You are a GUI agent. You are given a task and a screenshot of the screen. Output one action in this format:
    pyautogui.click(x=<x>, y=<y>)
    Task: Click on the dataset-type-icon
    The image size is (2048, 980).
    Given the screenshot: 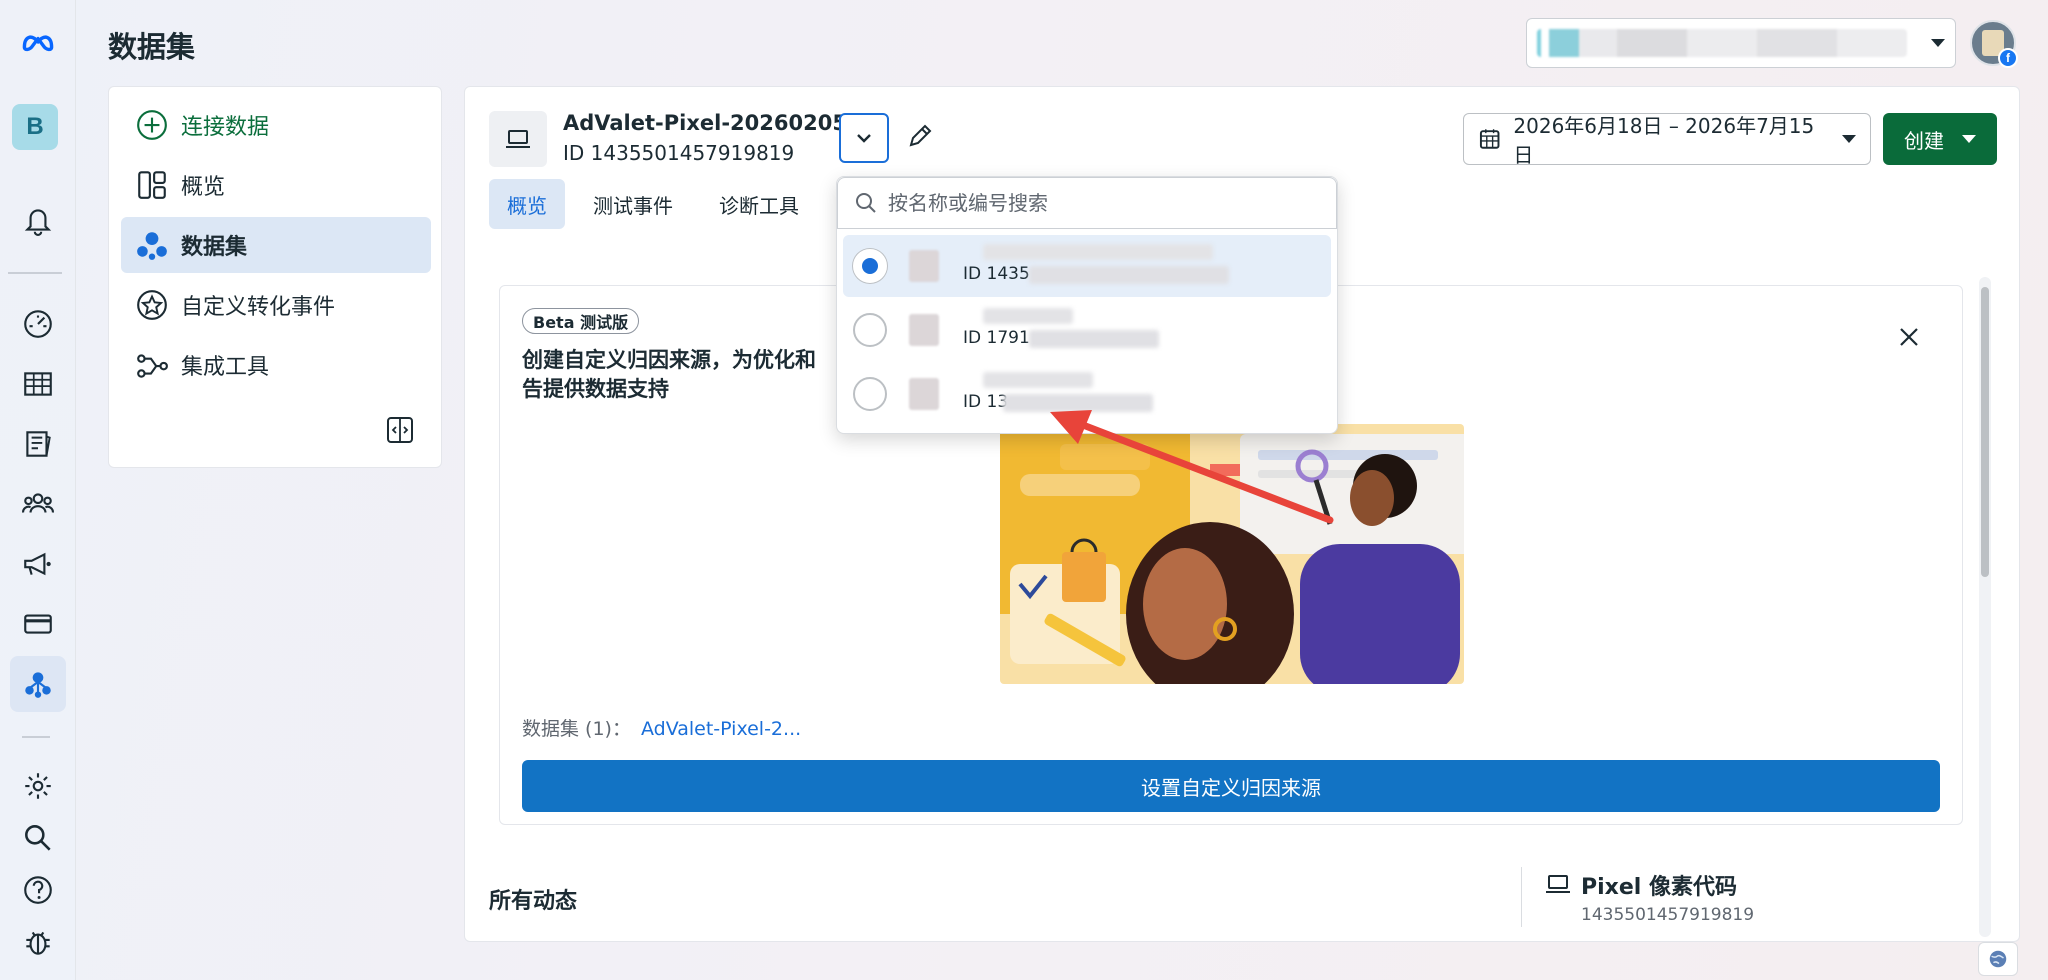 What is the action you would take?
    pyautogui.click(x=518, y=139)
    